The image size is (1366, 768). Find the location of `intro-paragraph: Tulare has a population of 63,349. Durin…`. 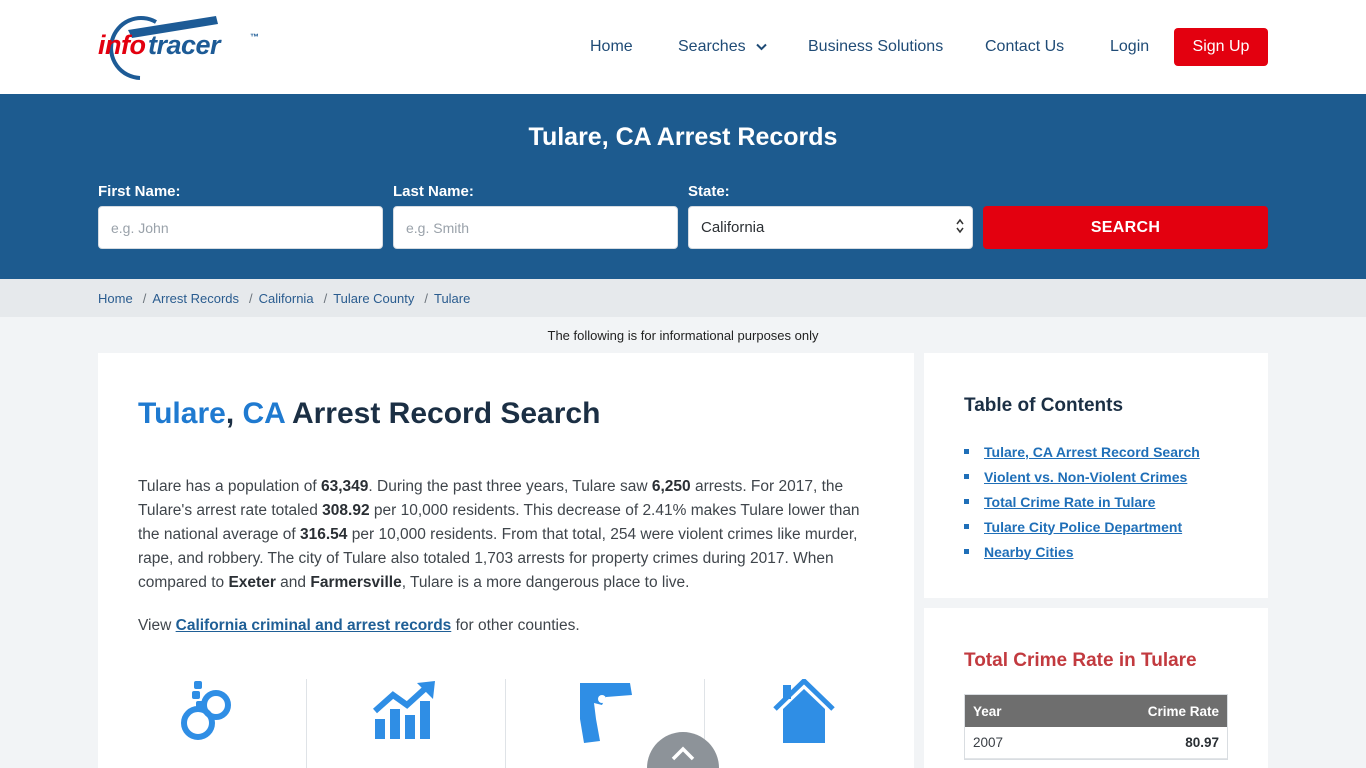

intro-paragraph: Tulare has a population of 63,349. Durin… is located at coordinates (508, 535).